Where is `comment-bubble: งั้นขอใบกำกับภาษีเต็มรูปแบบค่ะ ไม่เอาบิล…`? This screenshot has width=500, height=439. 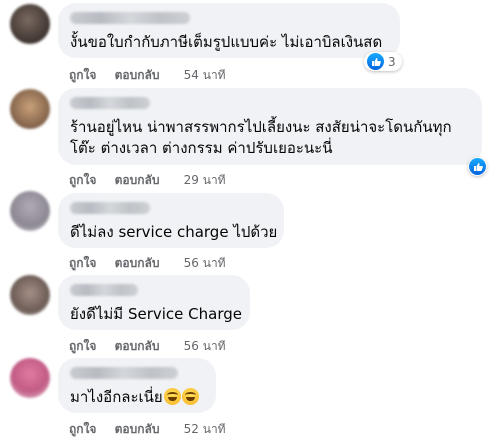
comment-bubble: งั้นขอใบกำกับภาษีเต็มรูปแบบค่ะ ไม่เอาบิล… is located at coordinates (229, 30).